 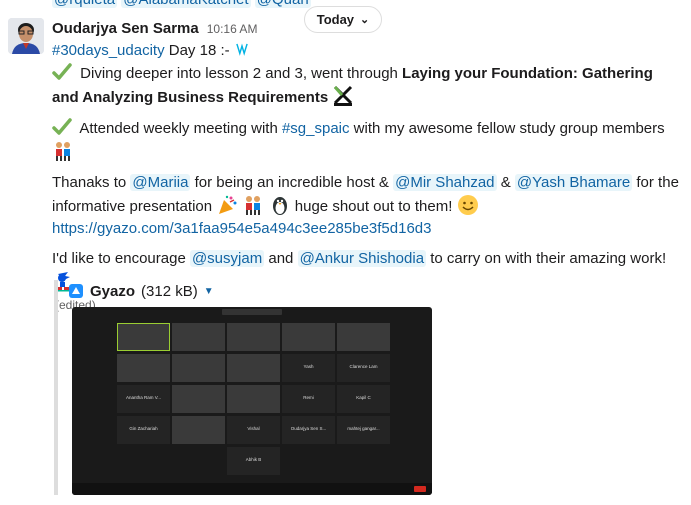 I want to click on mention: @Ankur Shishodia, so click(x=362, y=258).